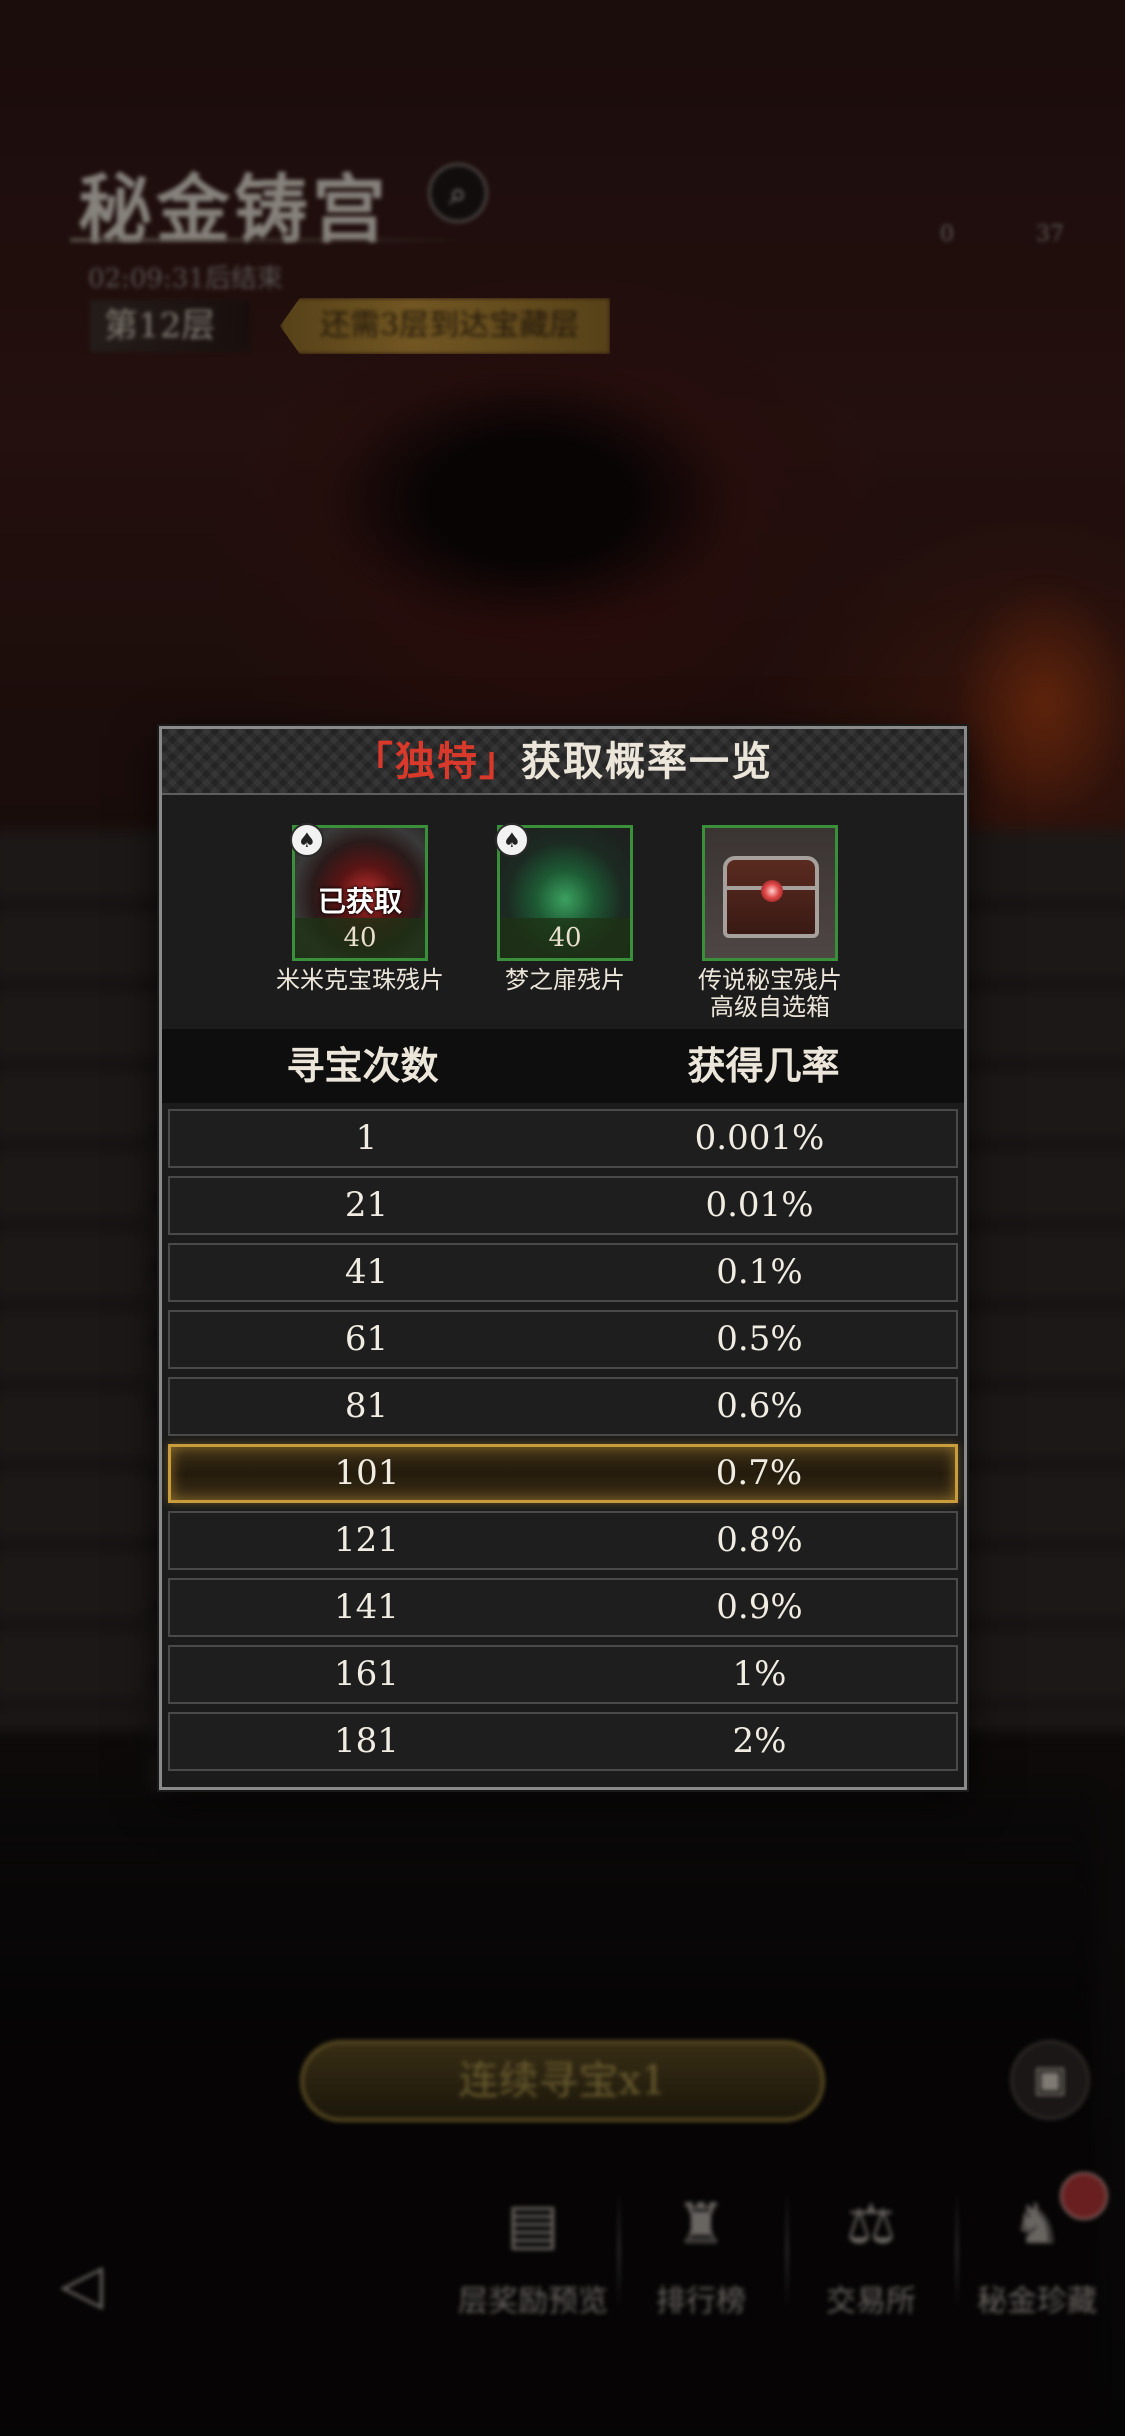  I want to click on drop-rate: 0.5%, so click(759, 1339).